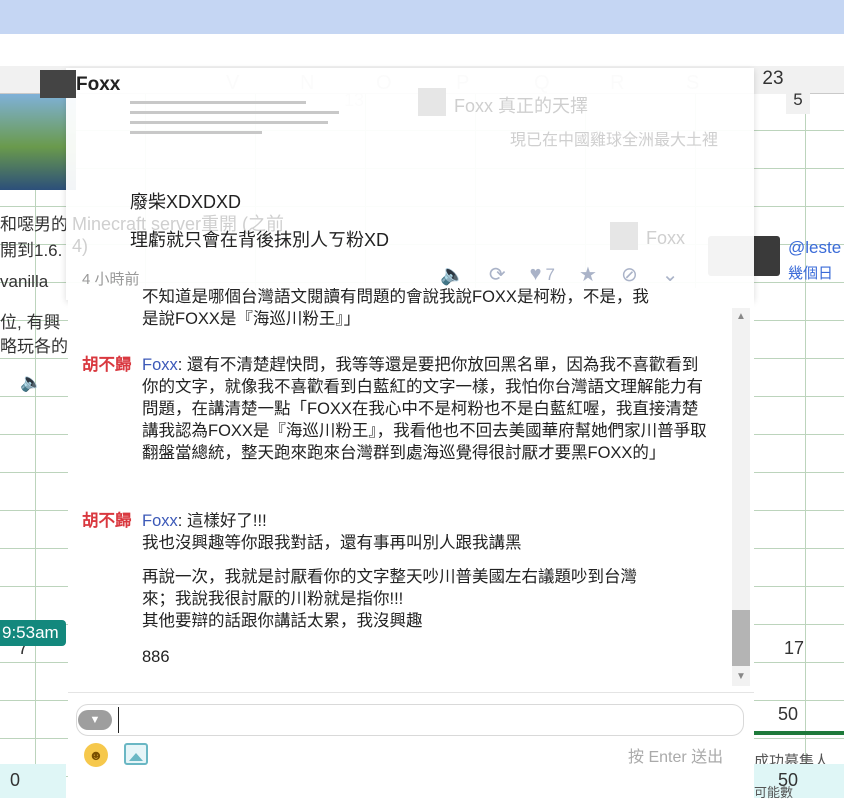  Describe the element at coordinates (156, 657) in the screenshot. I see `comment-continuation: 886` at that location.